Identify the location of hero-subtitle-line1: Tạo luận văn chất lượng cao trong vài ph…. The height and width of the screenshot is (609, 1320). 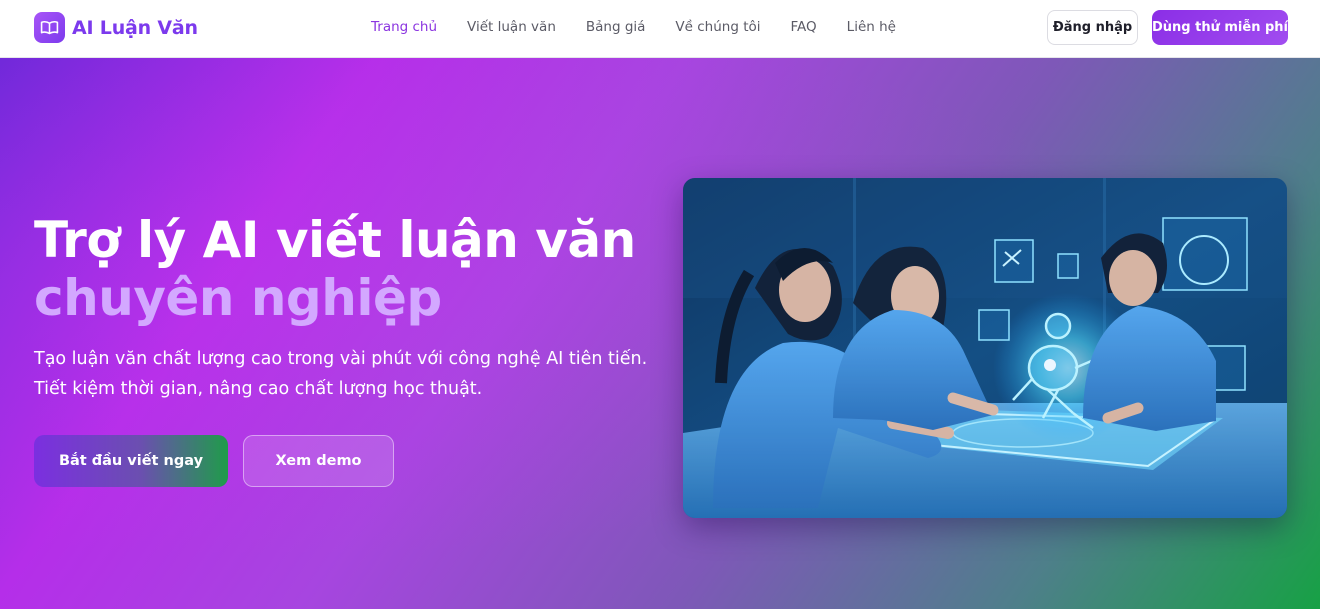
(341, 359).